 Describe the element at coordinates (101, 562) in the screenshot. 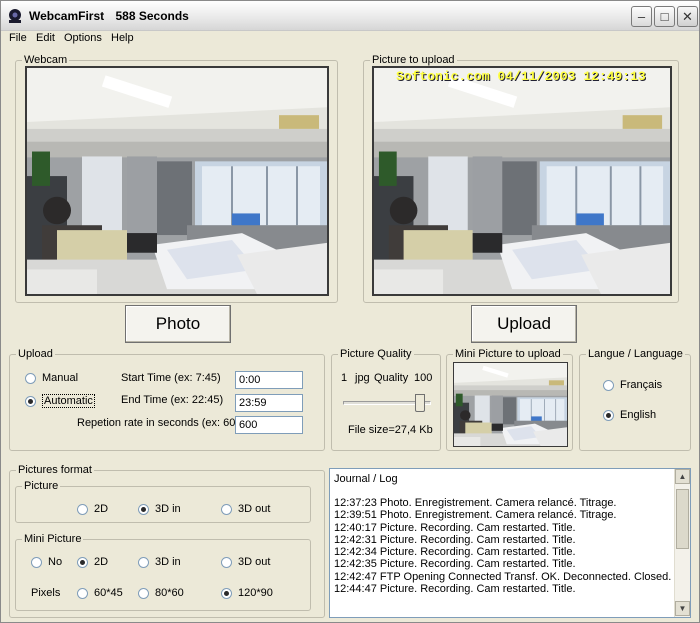

I see `mini-2d-label: 2D` at that location.